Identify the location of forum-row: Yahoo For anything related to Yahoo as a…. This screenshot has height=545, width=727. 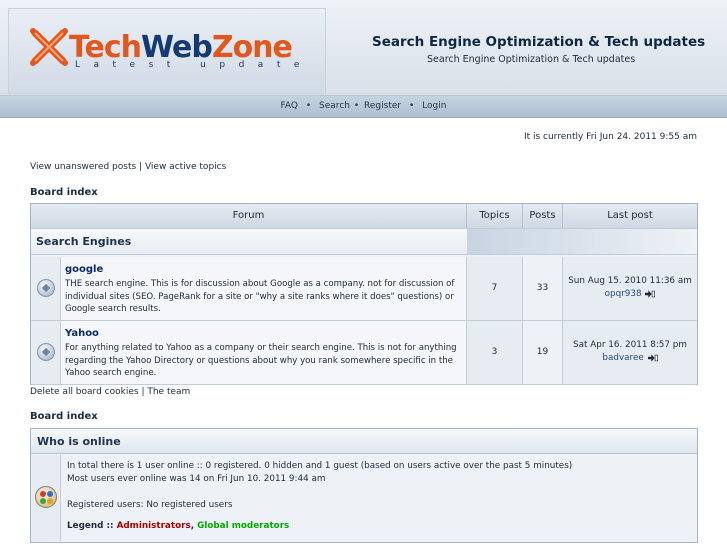
(364, 353).